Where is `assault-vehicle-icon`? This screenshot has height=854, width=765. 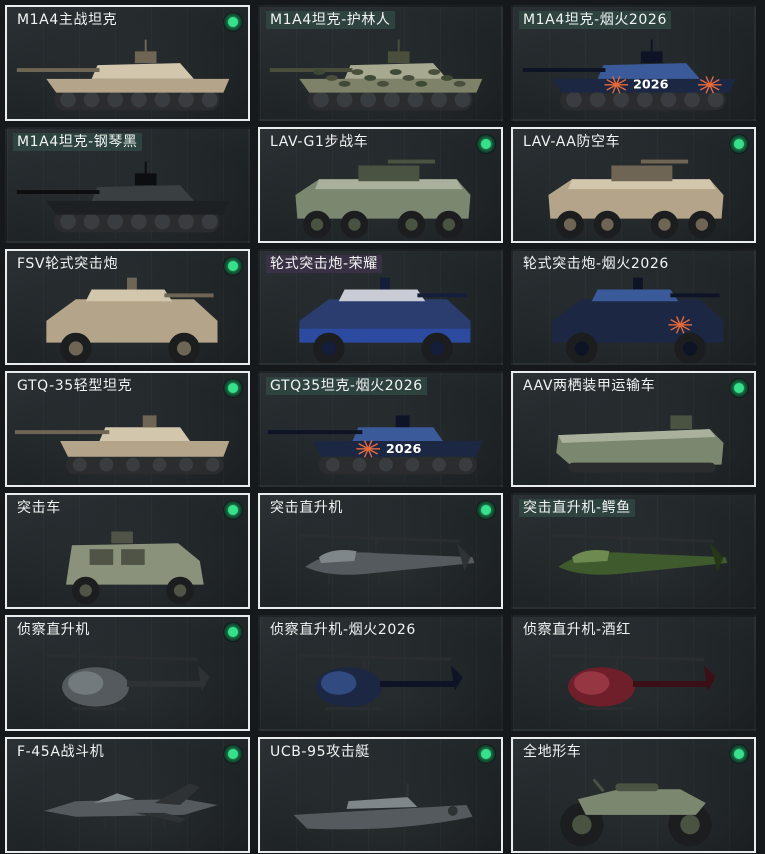
assault-vehicle-icon is located at coordinates (127, 561).